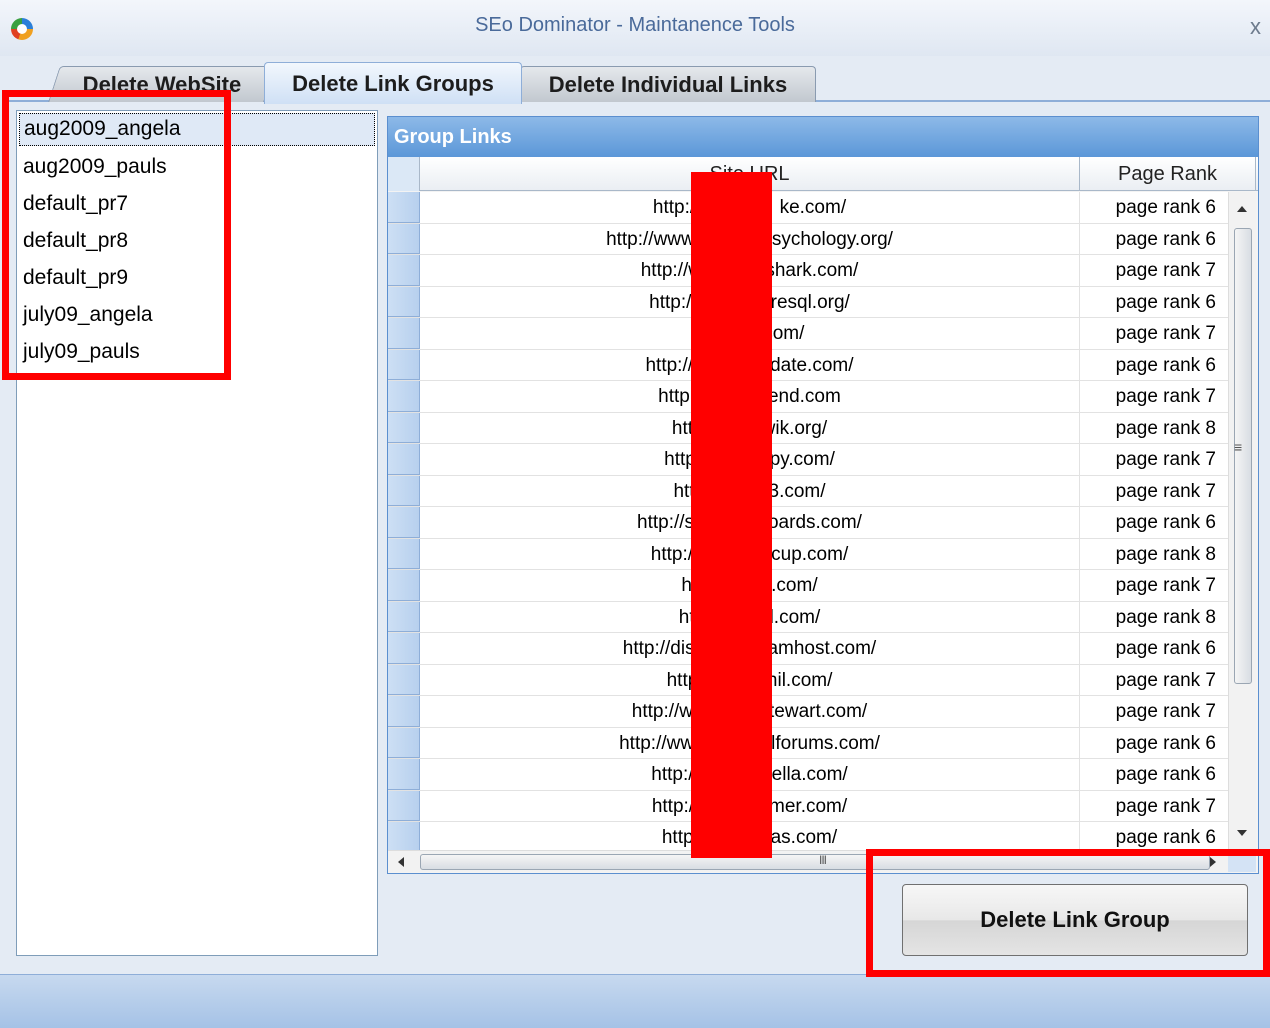 The width and height of the screenshot is (1270, 1028). What do you see at coordinates (808, 365) in the screenshot?
I see `table-row: http://w pdate.com/page rank 6` at bounding box center [808, 365].